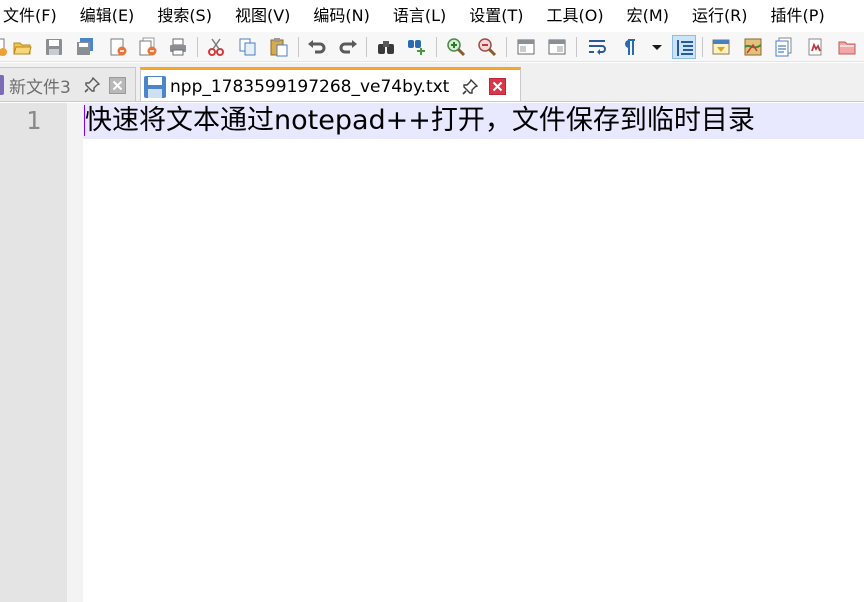 The height and width of the screenshot is (602, 864). I want to click on menu-run: 运行(R), so click(719, 16).